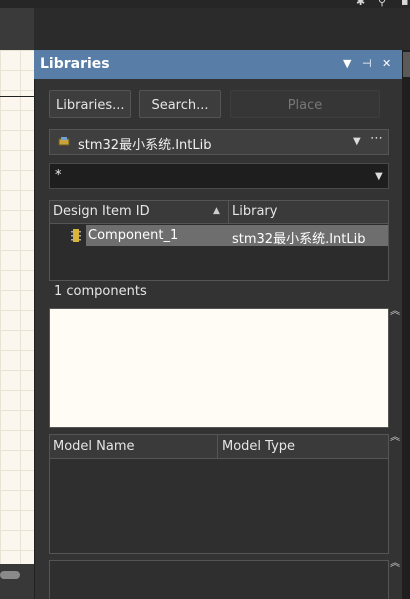 The image size is (410, 599). I want to click on cell-library: stm32最小系统.IntLib, so click(299, 237).